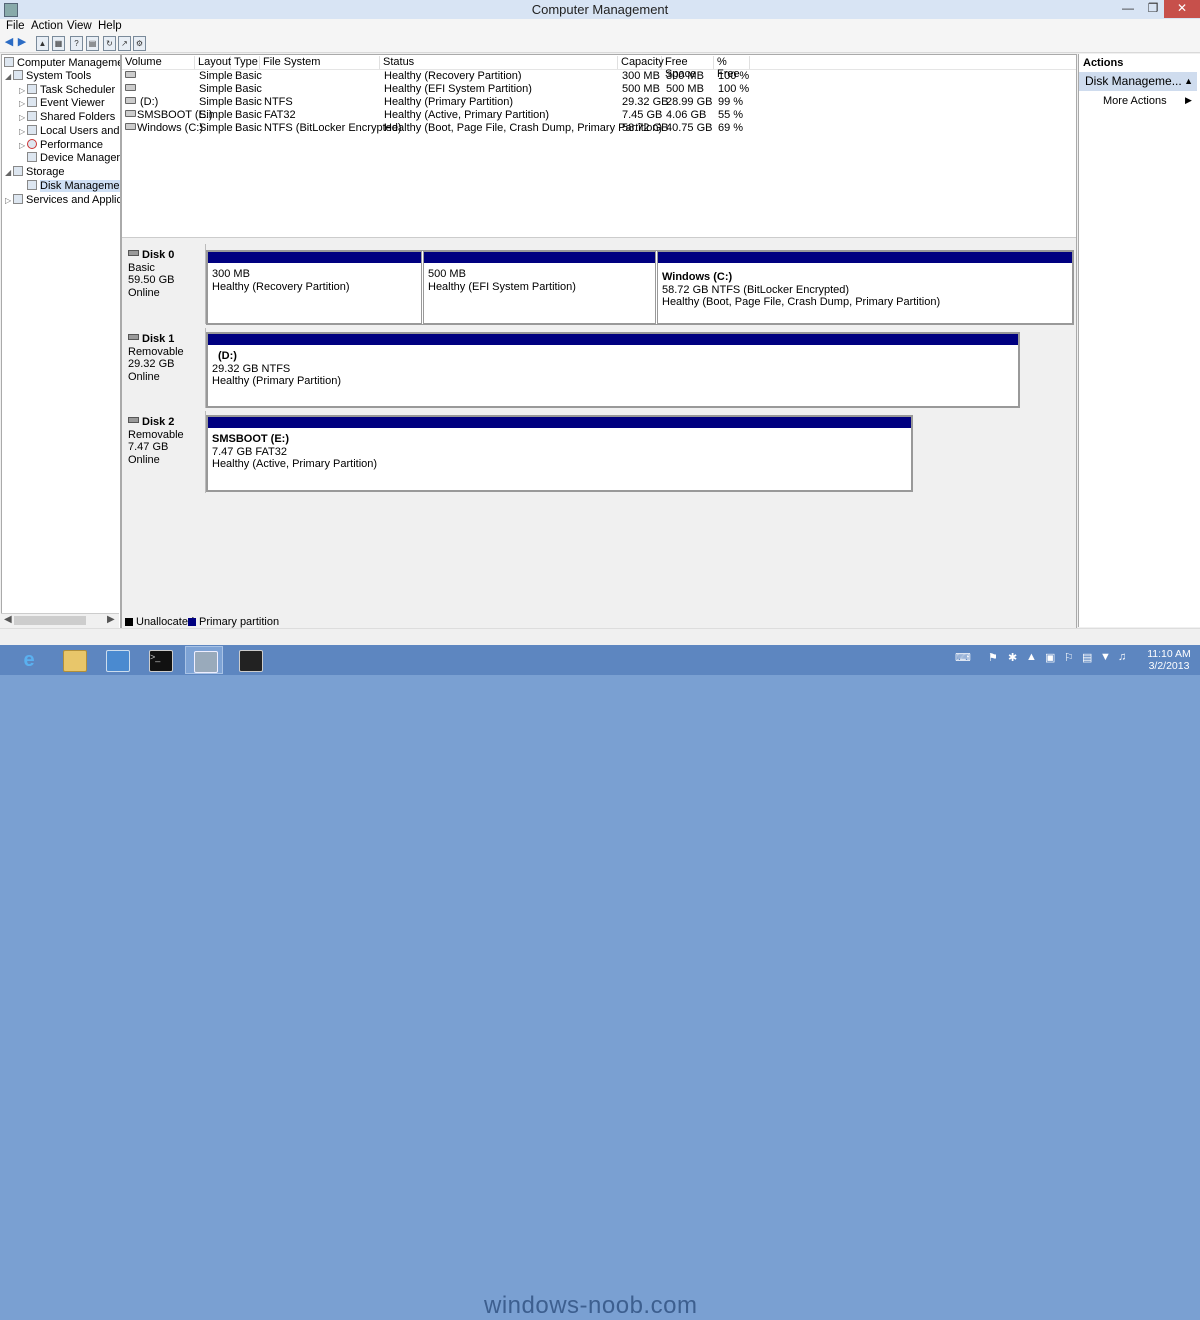 Image resolution: width=1200 pixels, height=1320 pixels. What do you see at coordinates (1122, 657) in the screenshot?
I see `volume-icon: ♫` at bounding box center [1122, 657].